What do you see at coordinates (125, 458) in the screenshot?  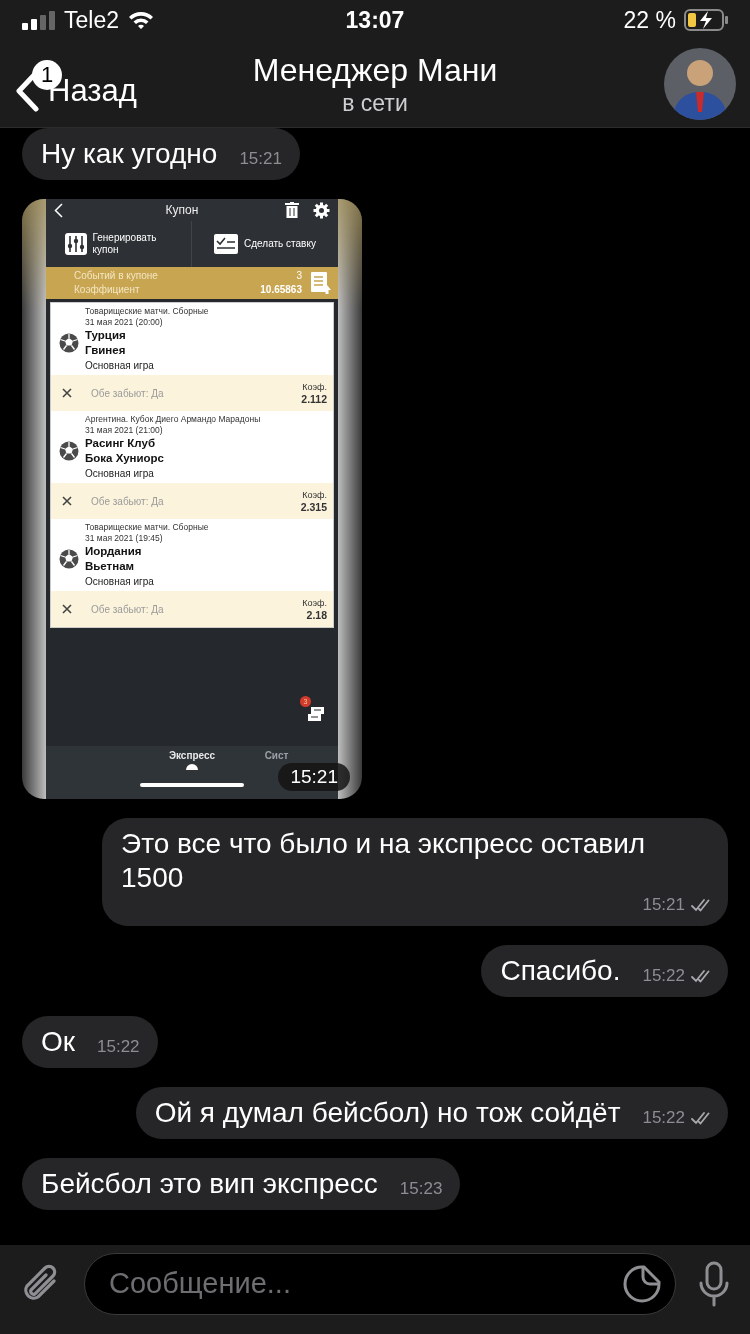 I see `team-name: Бока Хуниорс` at bounding box center [125, 458].